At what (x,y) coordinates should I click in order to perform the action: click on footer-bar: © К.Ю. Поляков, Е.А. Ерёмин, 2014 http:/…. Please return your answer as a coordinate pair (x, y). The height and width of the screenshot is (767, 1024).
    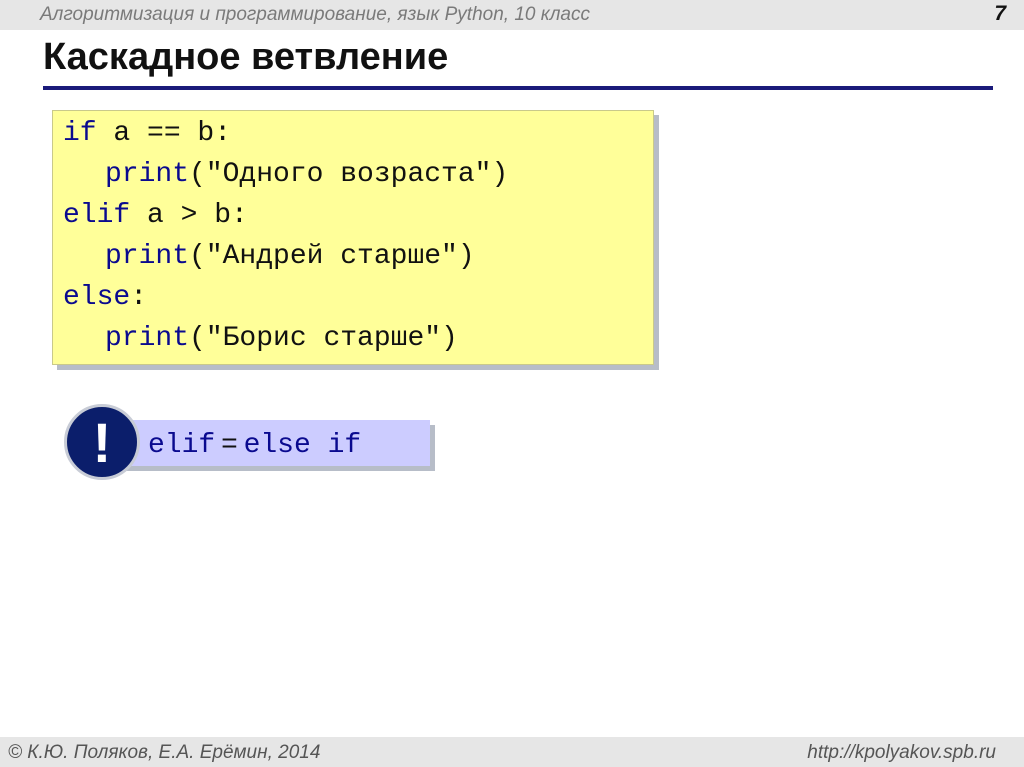
    Looking at the image, I should click on (512, 752).